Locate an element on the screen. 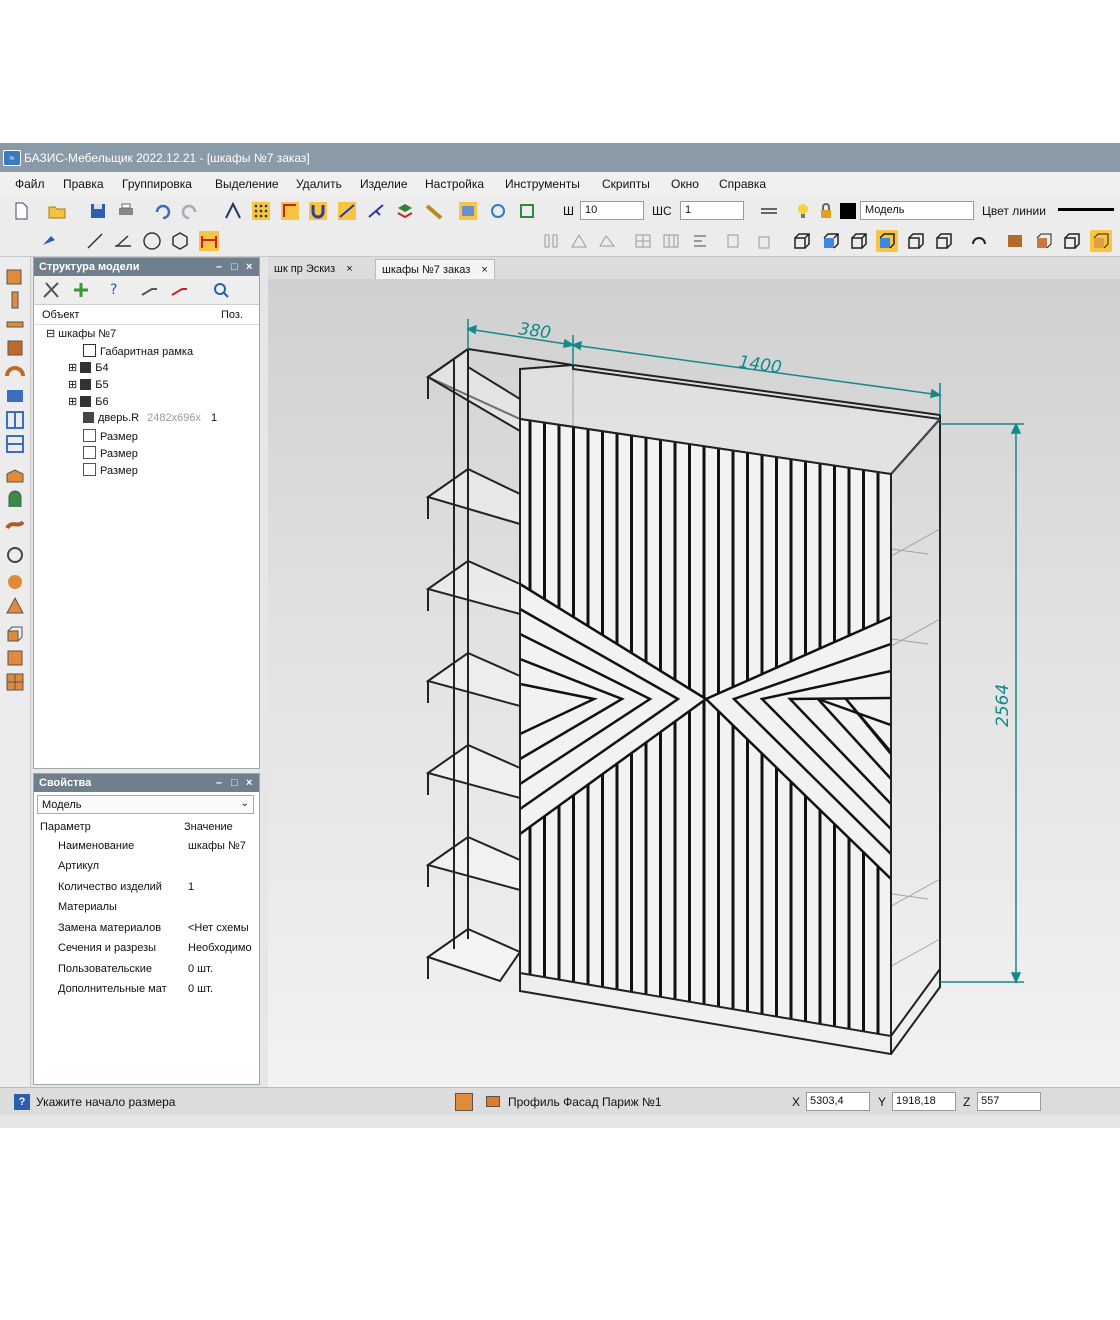  tree-item: дверь.R 2482x696x 1 is located at coordinates (150, 418).